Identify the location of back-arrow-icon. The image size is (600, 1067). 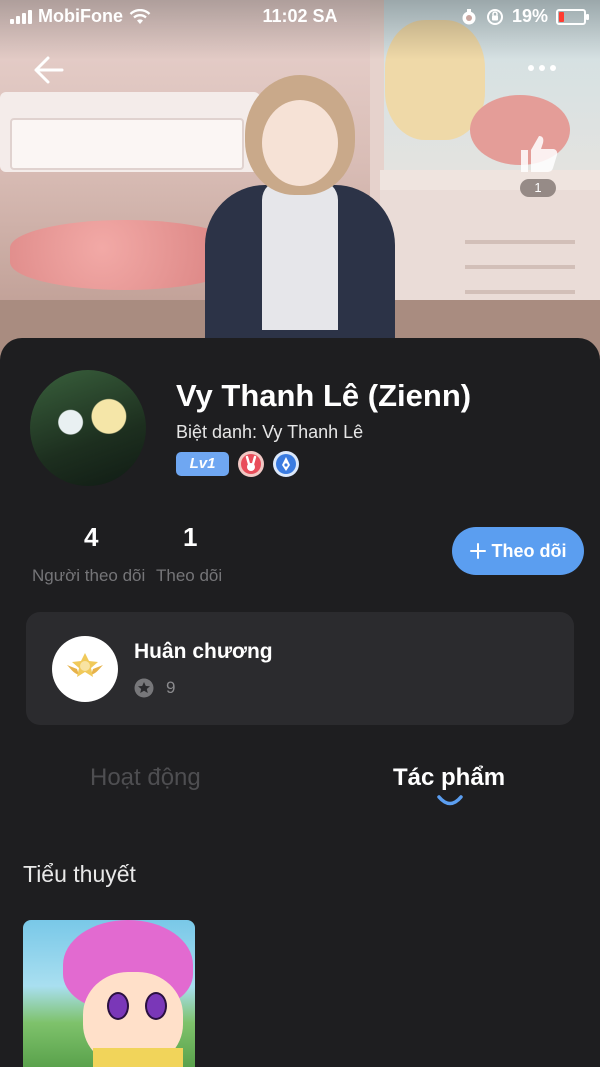
(49, 70).